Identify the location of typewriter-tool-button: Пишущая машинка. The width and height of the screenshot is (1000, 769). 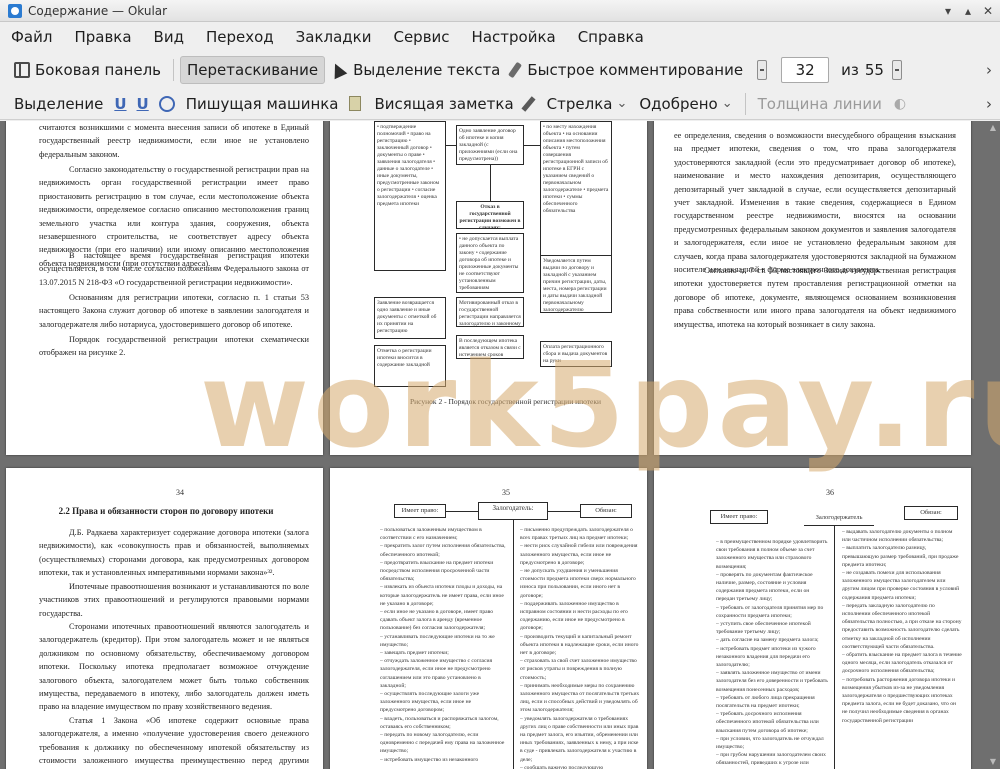
(262, 104).